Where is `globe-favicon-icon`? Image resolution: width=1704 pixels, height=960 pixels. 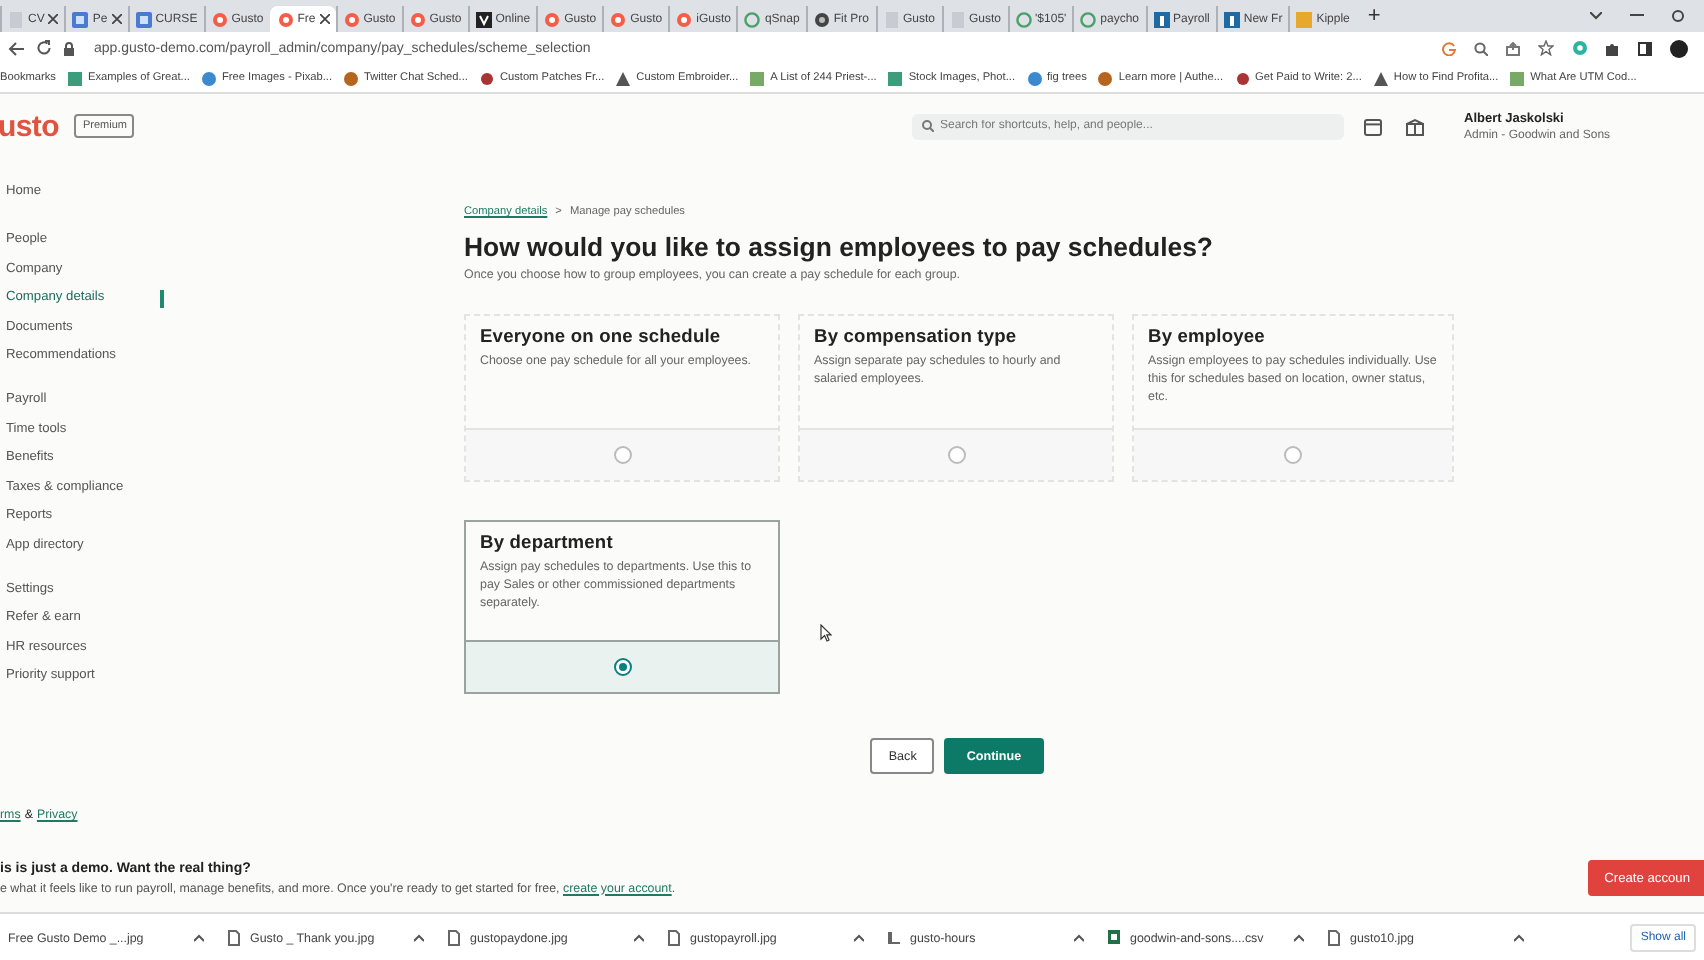
globe-favicon-icon is located at coordinates (821, 19).